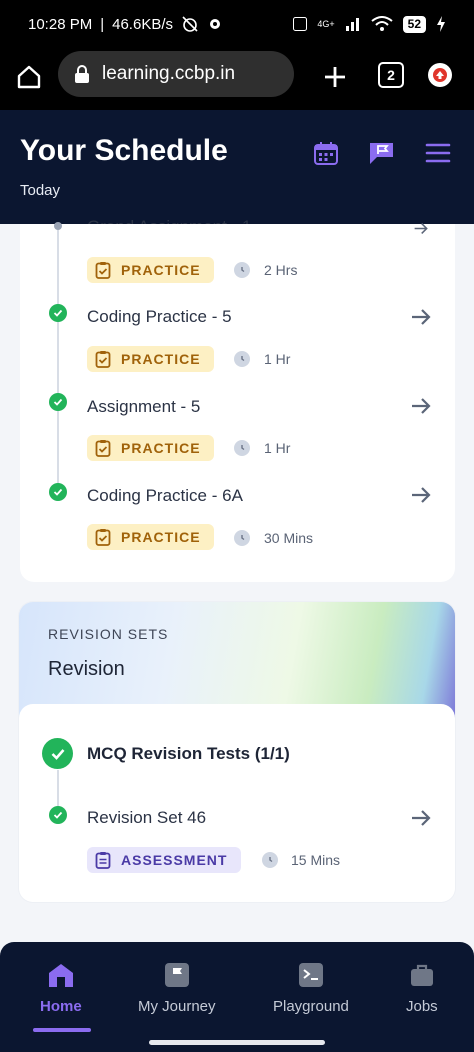 The height and width of the screenshot is (1052, 474). I want to click on home-icon, so click(60, 975).